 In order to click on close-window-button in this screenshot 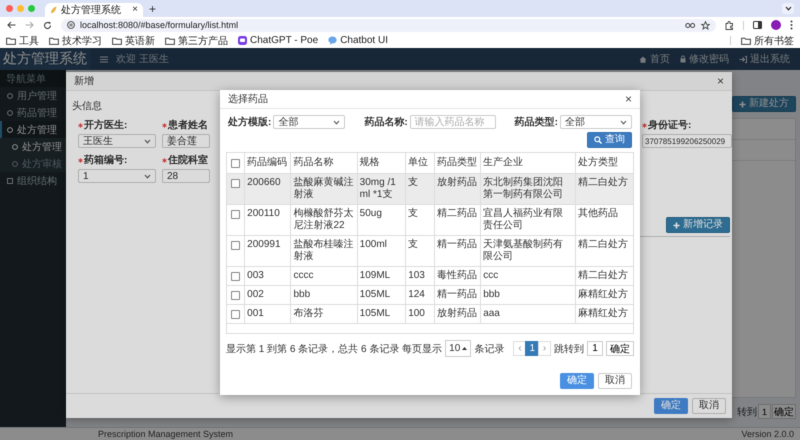, I will do `click(9, 8)`.